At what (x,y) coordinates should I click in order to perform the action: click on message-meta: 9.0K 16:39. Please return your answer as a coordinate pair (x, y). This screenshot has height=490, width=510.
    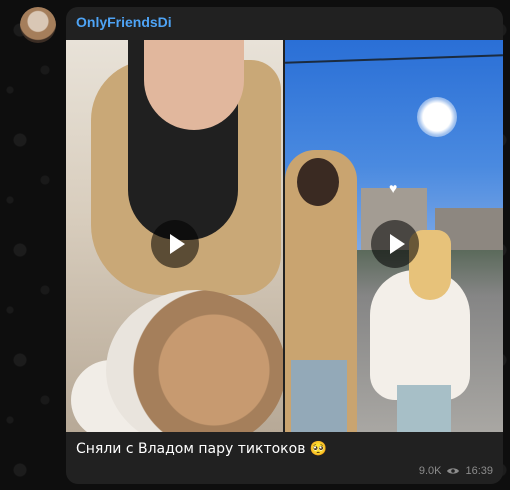
    Looking at the image, I should click on (456, 471).